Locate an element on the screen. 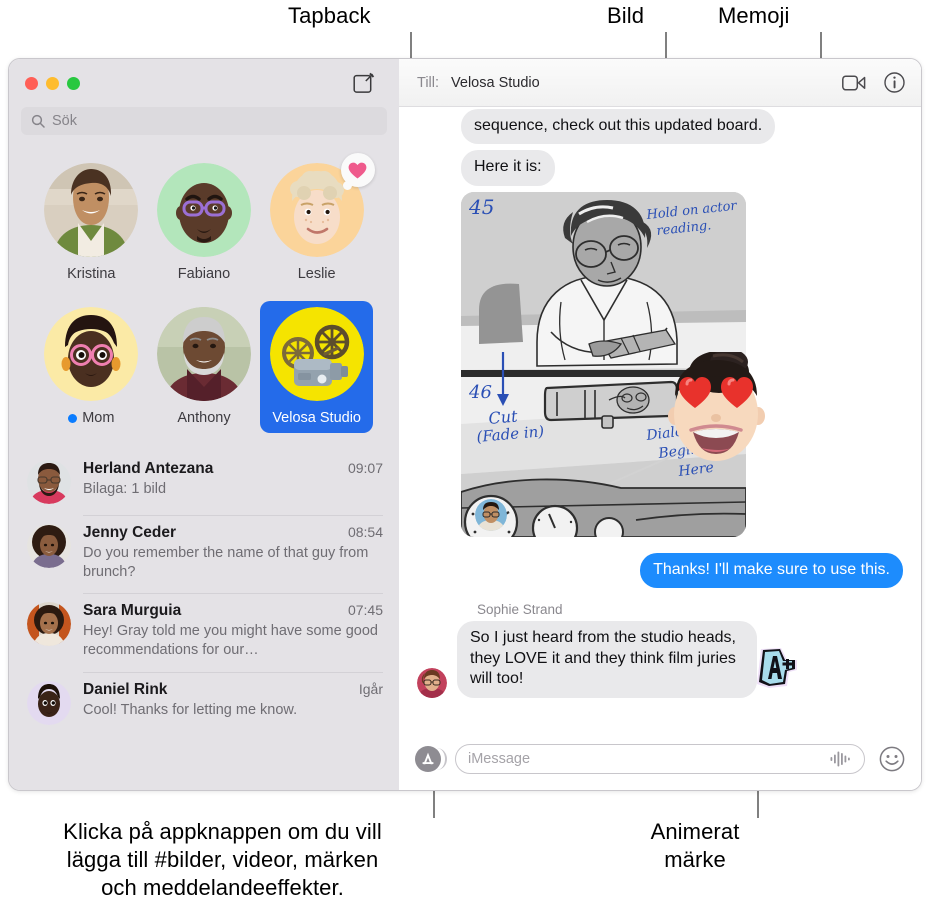 Image resolution: width=931 pixels, height=920 pixels. conversation-name: Sara Murguia is located at coordinates (132, 611).